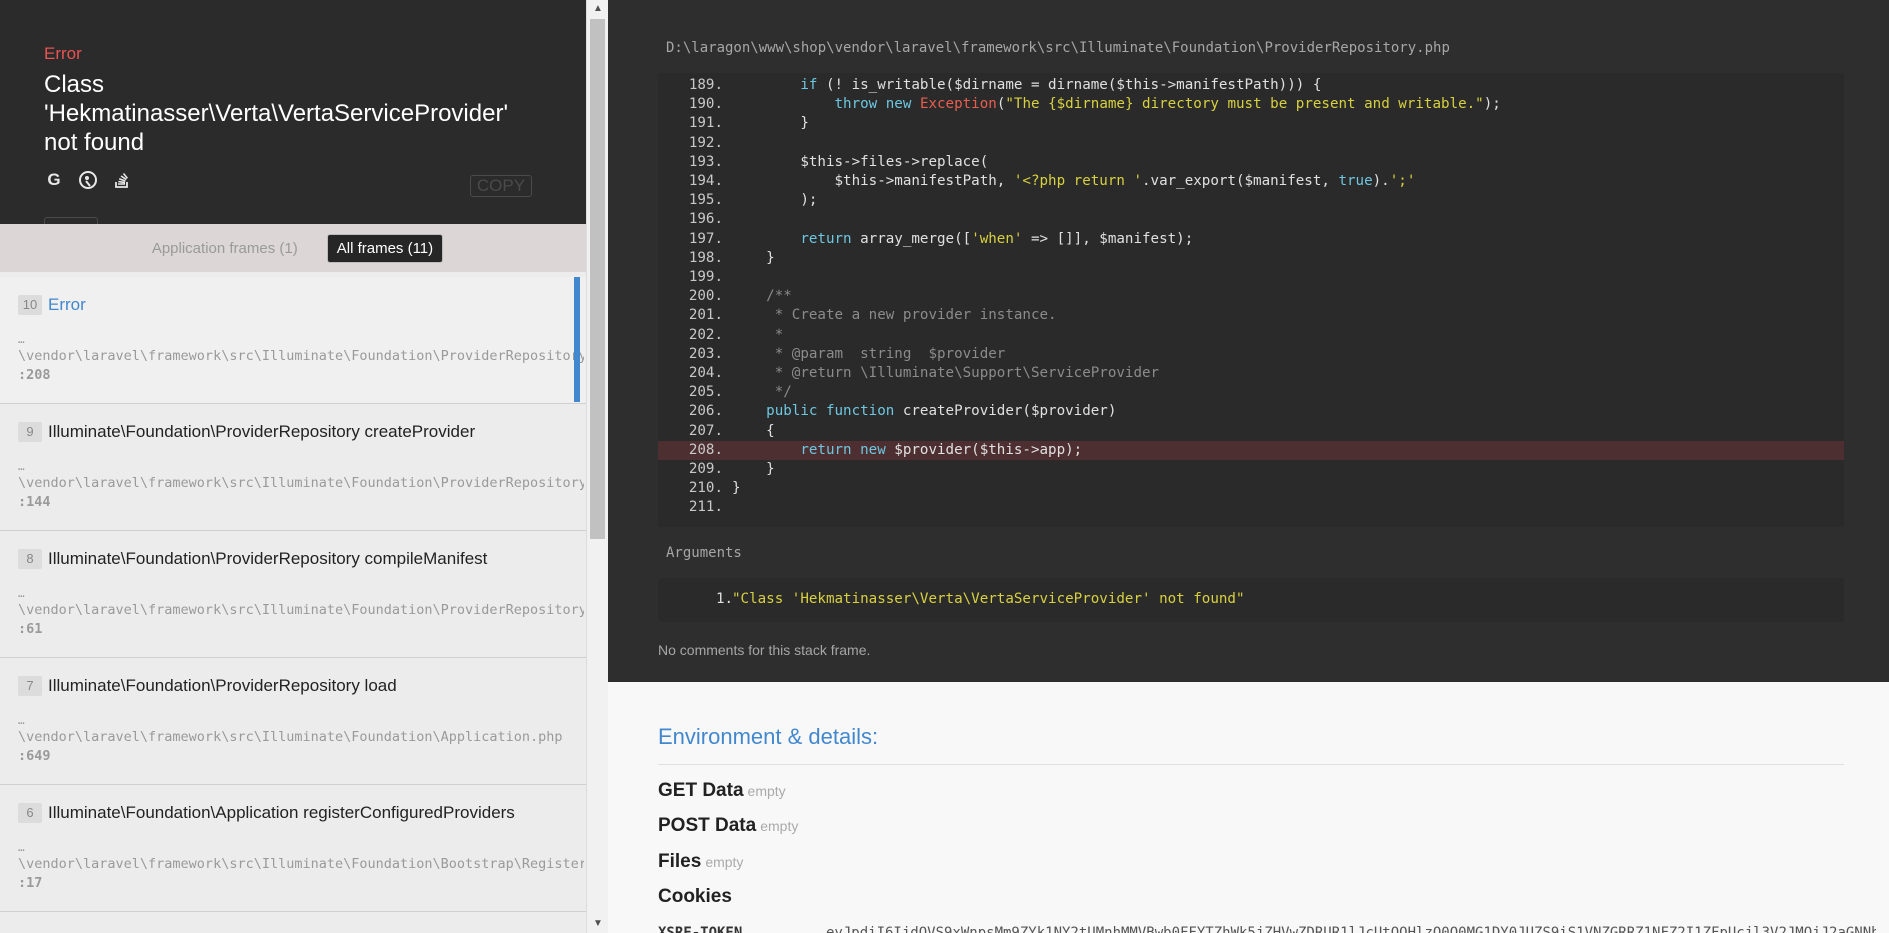 This screenshot has height=933, width=1889. Describe the element at coordinates (1251, 469) in the screenshot. I see `code-line: 209. }` at that location.